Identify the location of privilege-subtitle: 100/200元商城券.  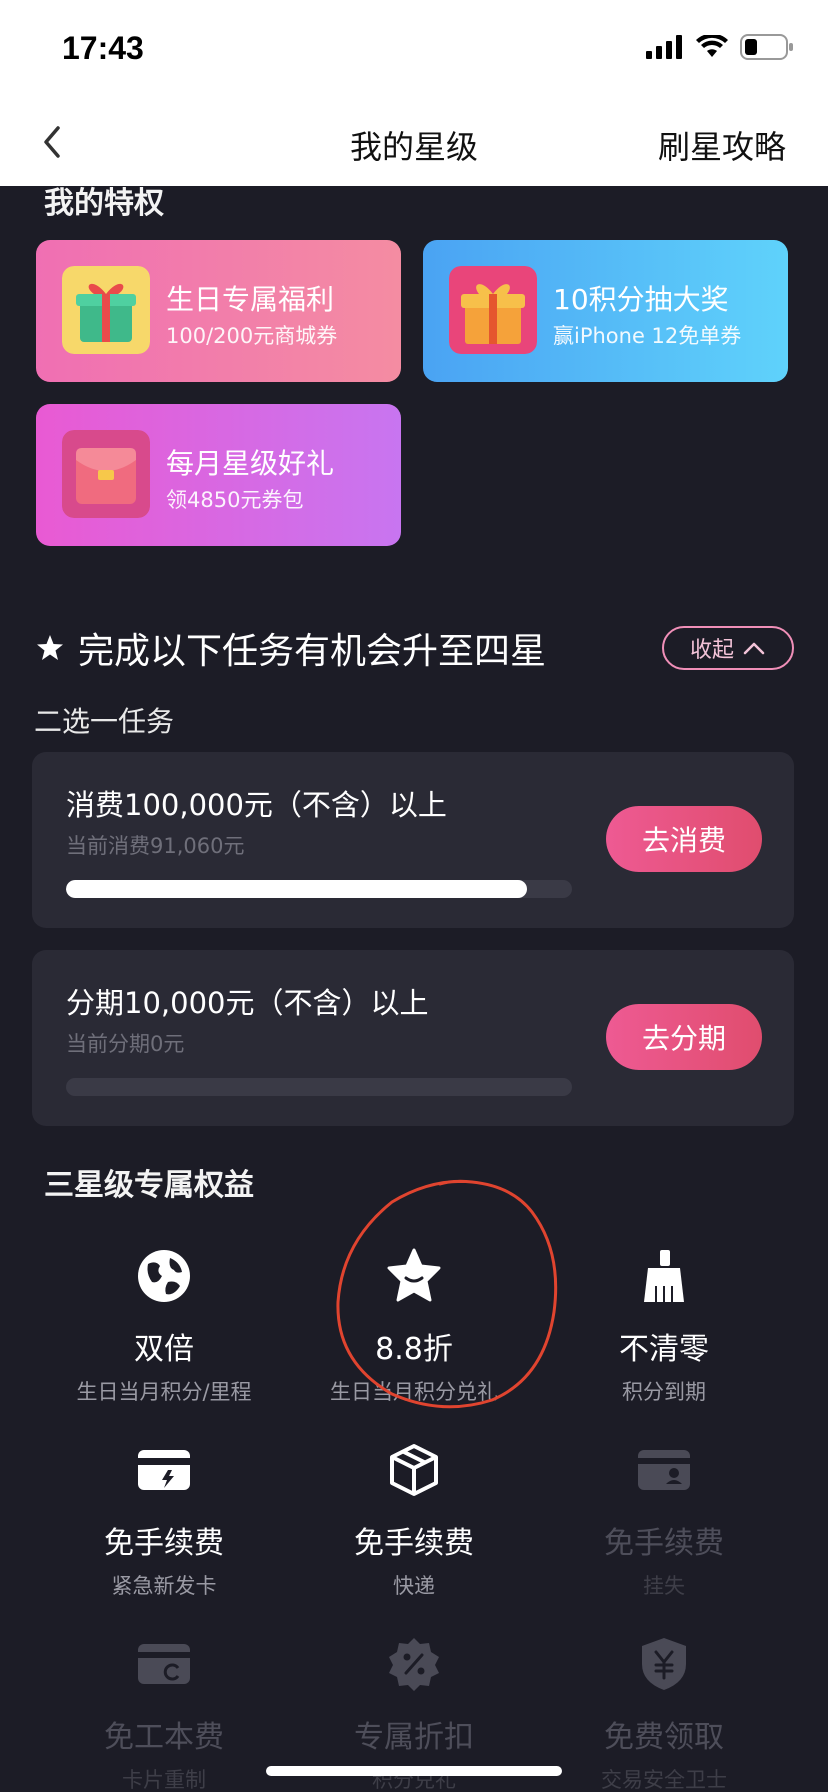
(252, 336).